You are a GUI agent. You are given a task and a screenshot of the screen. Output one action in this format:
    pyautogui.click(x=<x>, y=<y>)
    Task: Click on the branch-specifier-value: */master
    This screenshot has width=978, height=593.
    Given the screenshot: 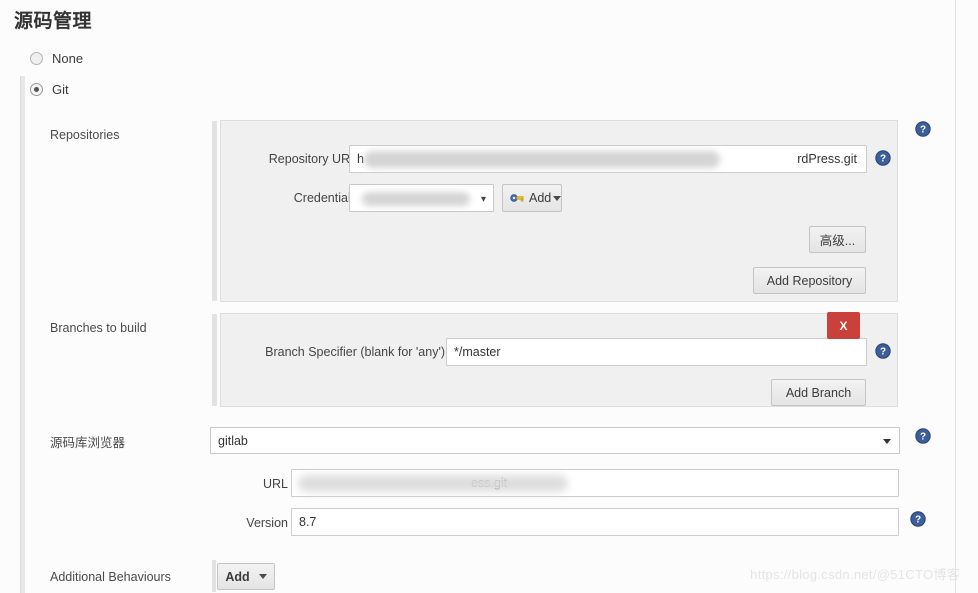 What is the action you would take?
    pyautogui.click(x=477, y=352)
    